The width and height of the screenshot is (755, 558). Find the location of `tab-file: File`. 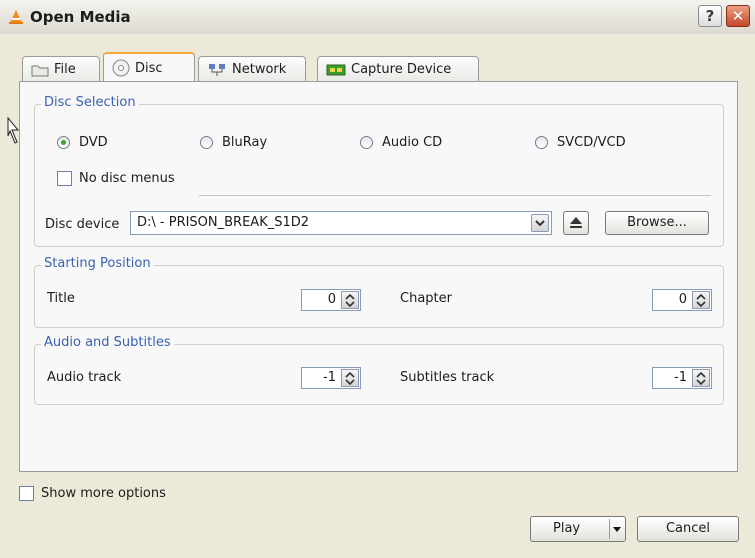

tab-file: File is located at coordinates (61, 69).